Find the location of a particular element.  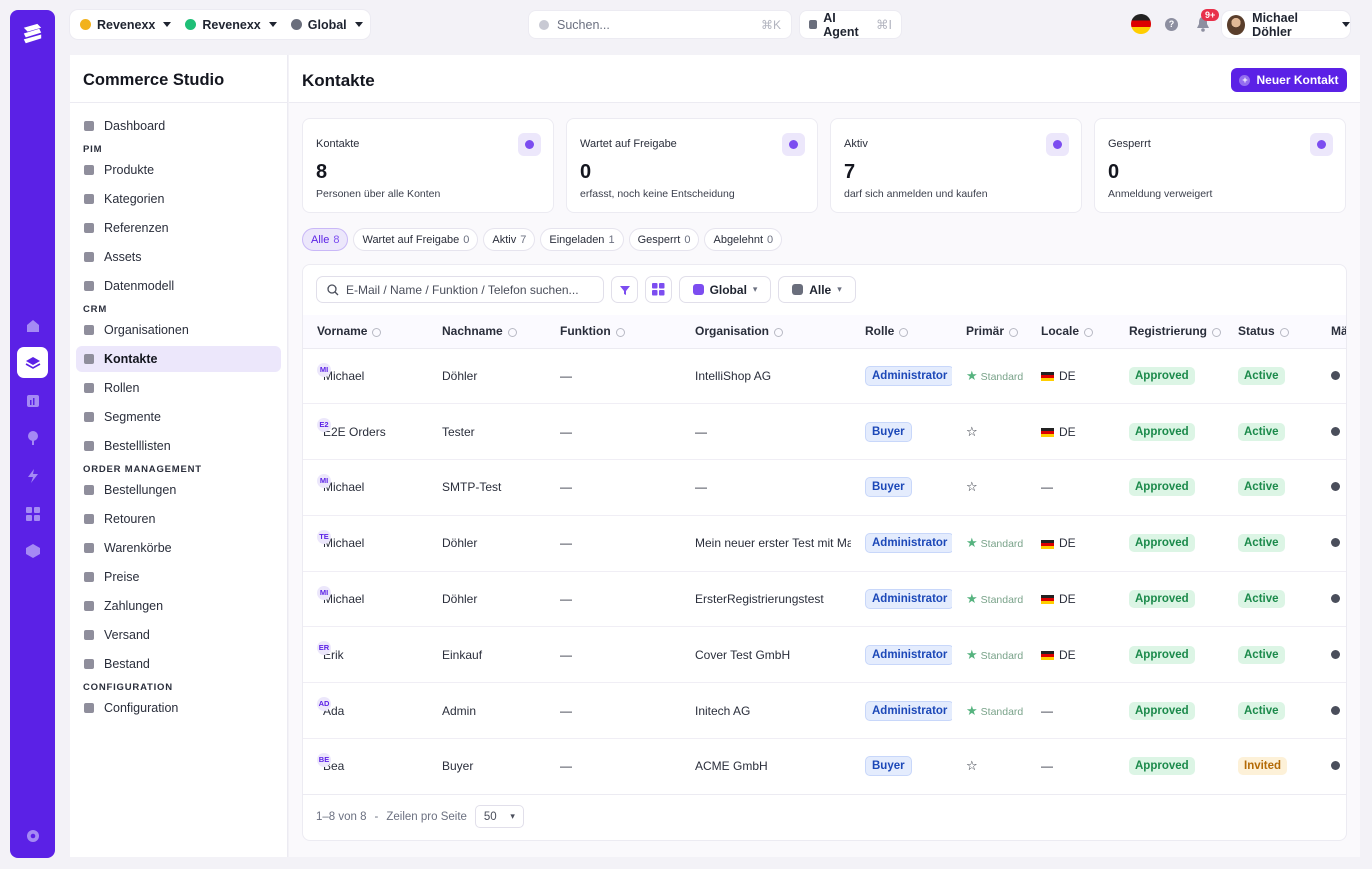

pin-icon is located at coordinates (32, 437).